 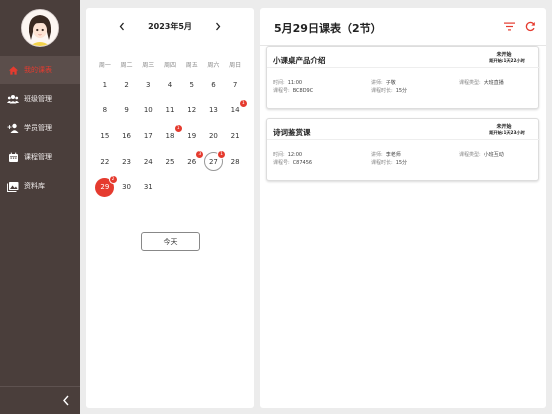 I want to click on add-user-icon, so click(x=13, y=128).